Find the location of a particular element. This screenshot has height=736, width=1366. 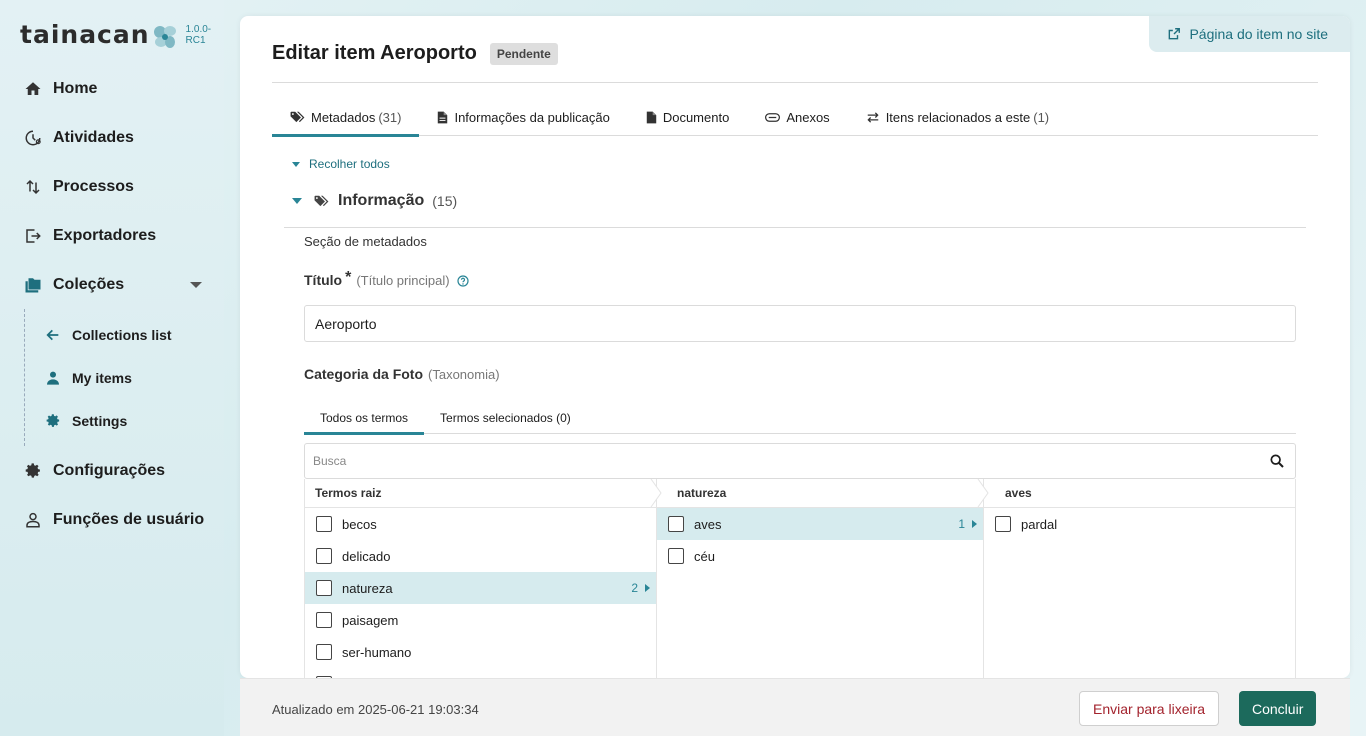

item-site-page-link-label: Página do item no site is located at coordinates (1258, 34).